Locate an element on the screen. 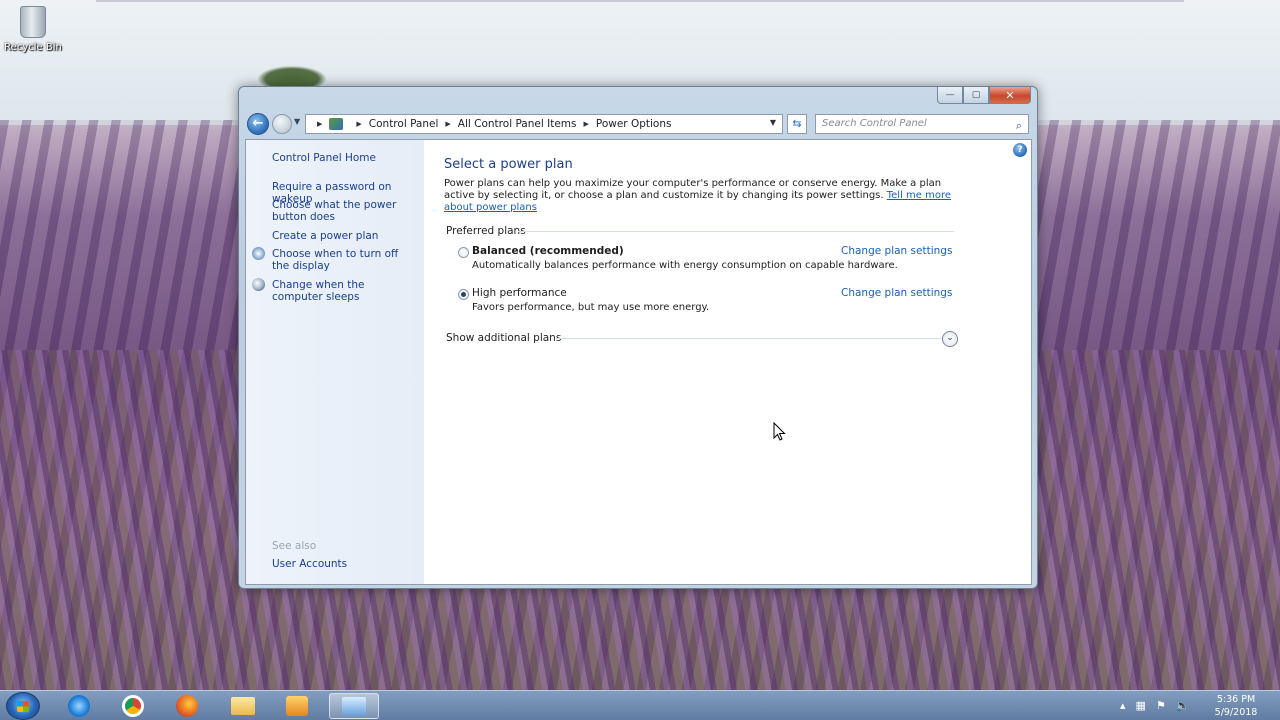  taskbar: ▴ ▦ ⚑ 🔈 5:36 PM 5/9/2018 is located at coordinates (640, 705).